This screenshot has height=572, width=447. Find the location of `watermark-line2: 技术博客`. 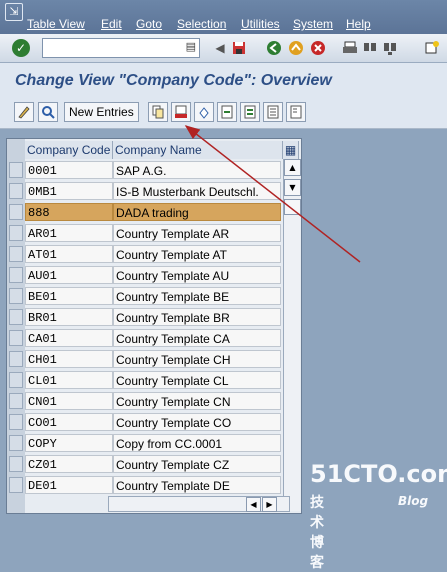

watermark-line2: 技术博客 is located at coordinates (317, 533).